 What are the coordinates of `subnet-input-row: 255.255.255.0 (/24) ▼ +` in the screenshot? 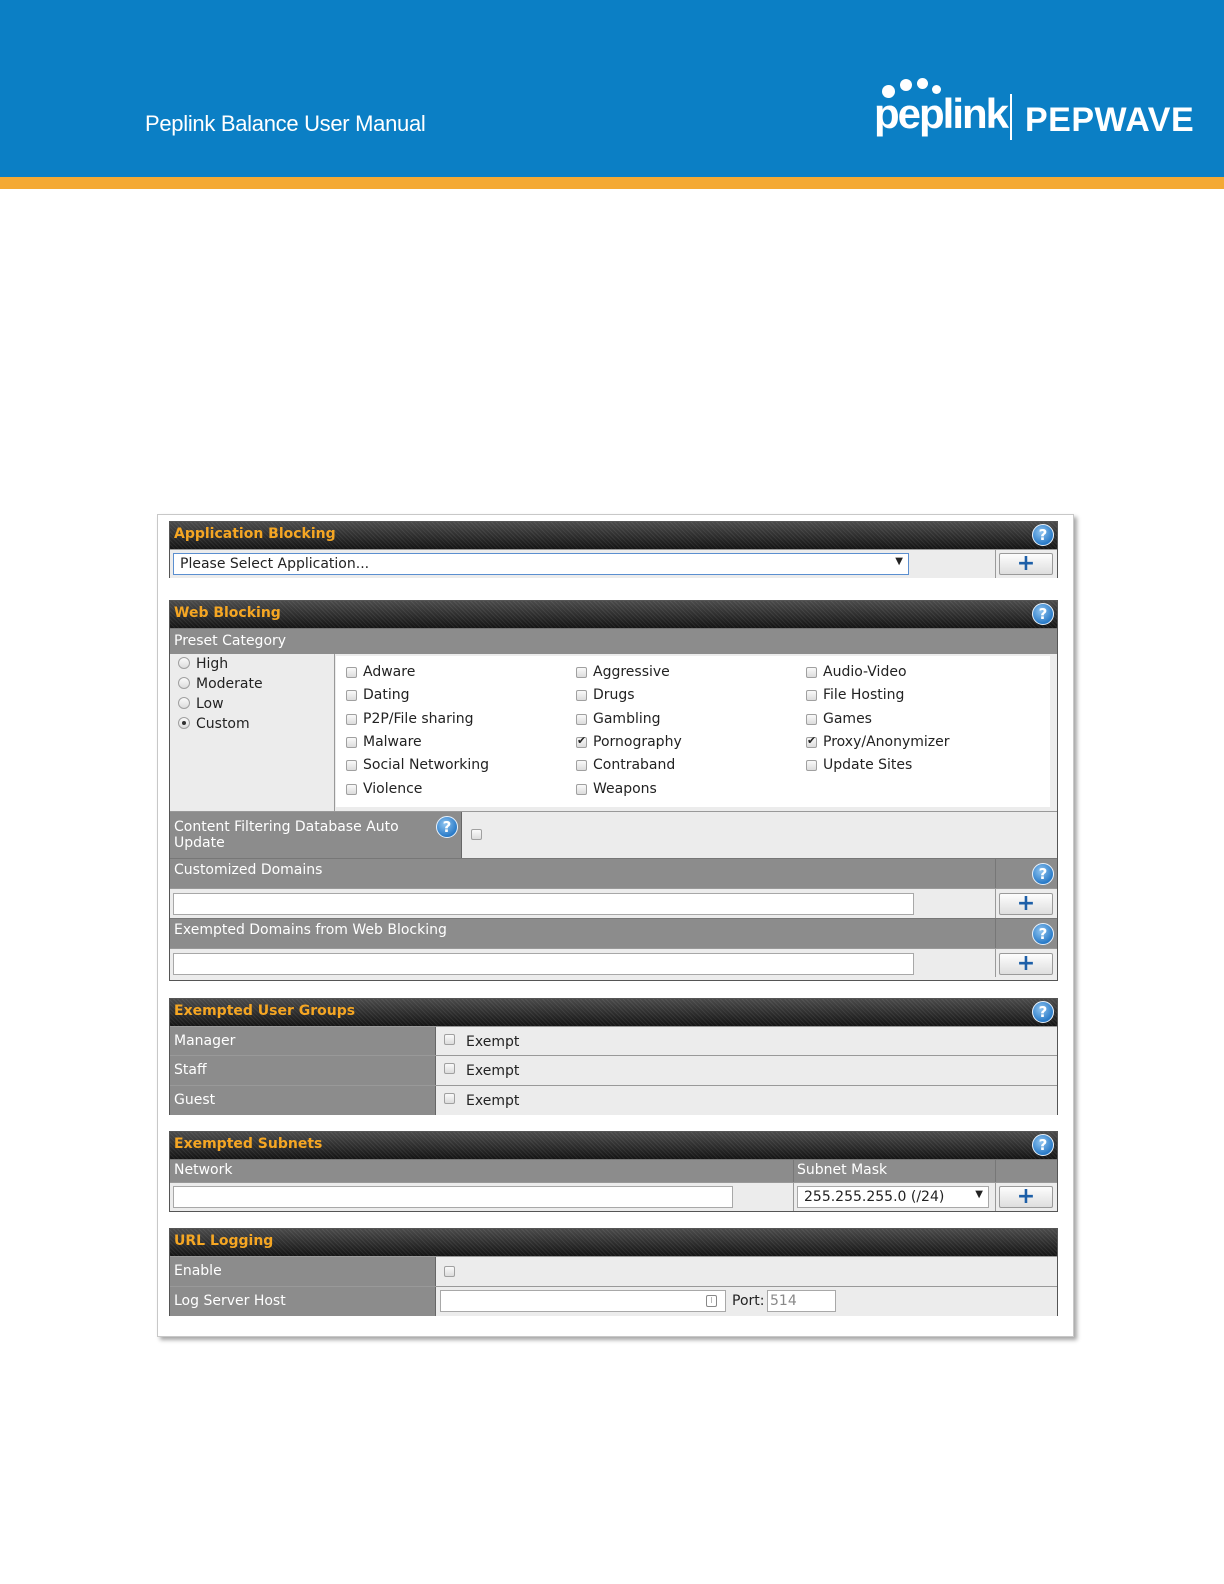 It's located at (613, 1196).